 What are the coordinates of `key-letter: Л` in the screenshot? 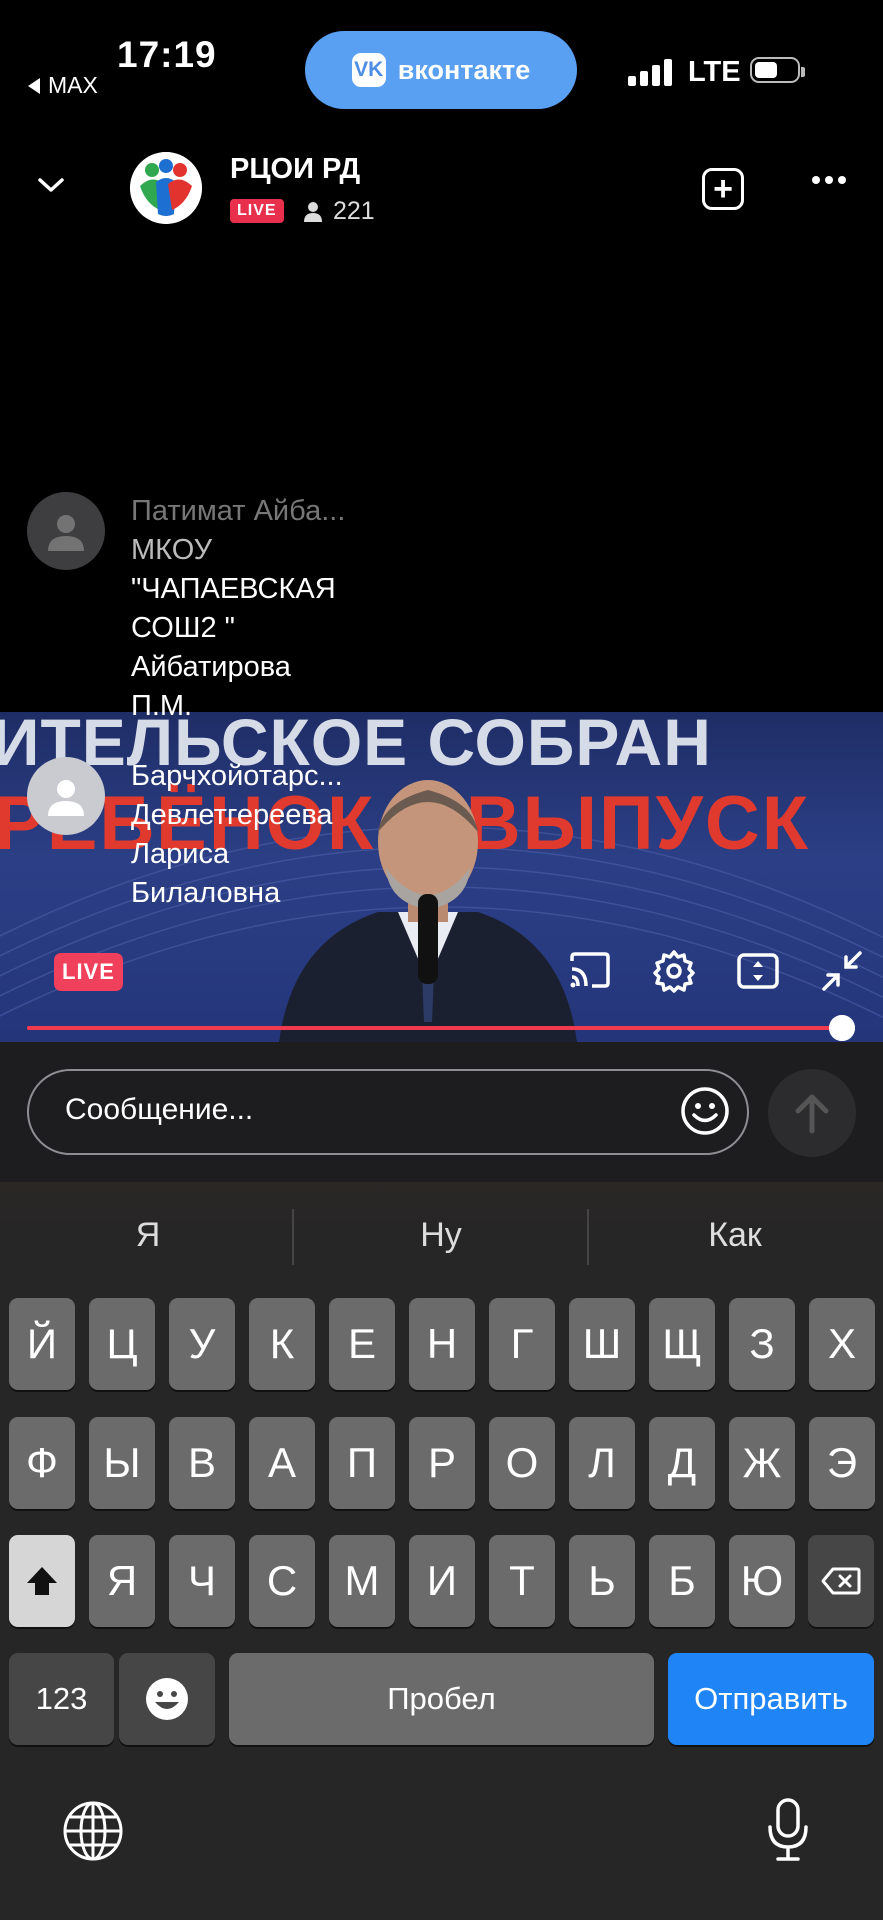 It's located at (602, 1463).